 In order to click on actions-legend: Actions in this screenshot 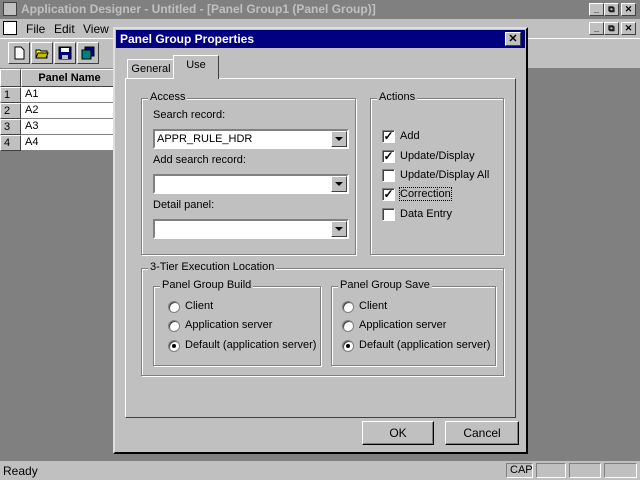, I will do `click(397, 97)`.